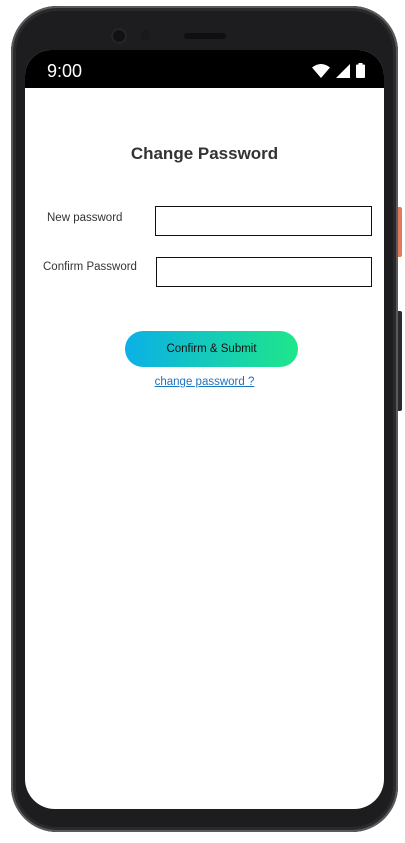 Image resolution: width=405 pixels, height=843 pixels. What do you see at coordinates (90, 267) in the screenshot?
I see `confirm-password-label: Confirm Password` at bounding box center [90, 267].